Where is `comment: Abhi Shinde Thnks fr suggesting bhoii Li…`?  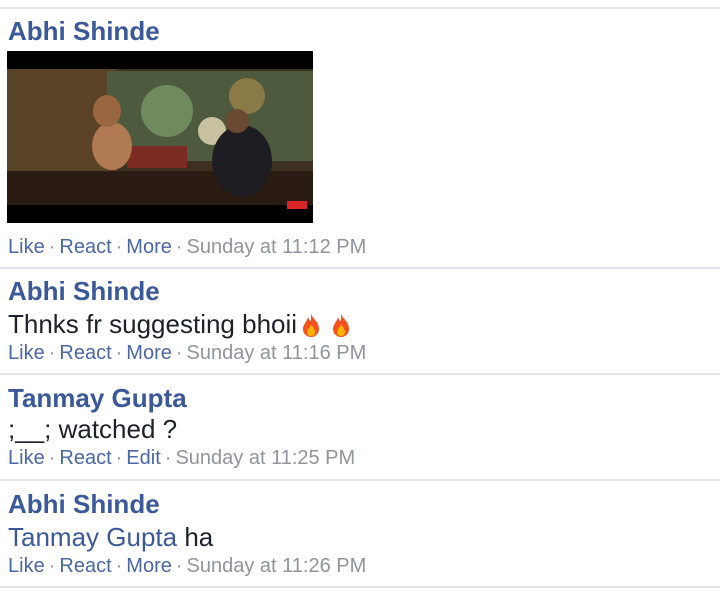
comment: Abhi Shinde Thnks fr suggesting bhoii Li… is located at coordinates (360, 320).